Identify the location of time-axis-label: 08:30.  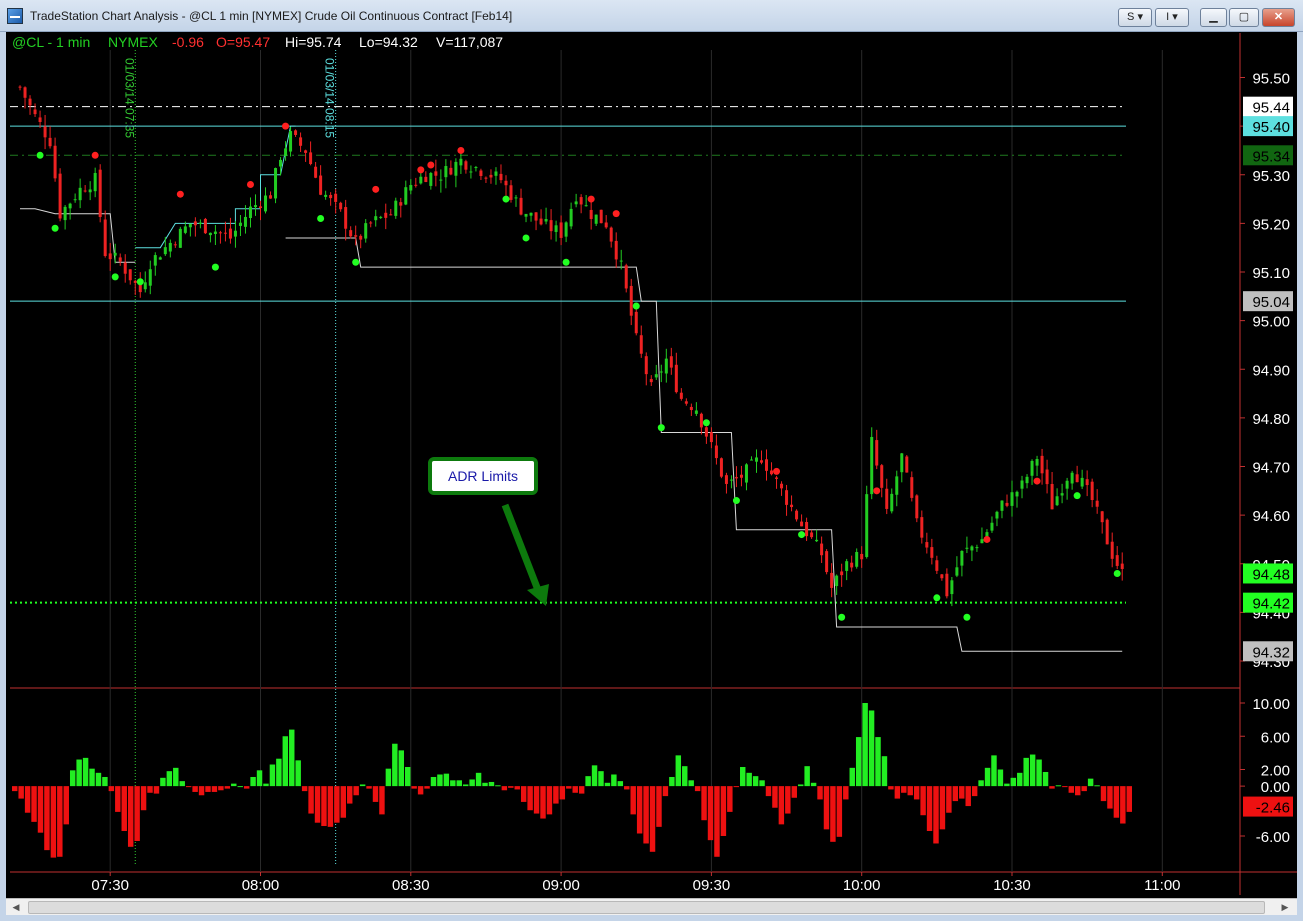
(411, 885).